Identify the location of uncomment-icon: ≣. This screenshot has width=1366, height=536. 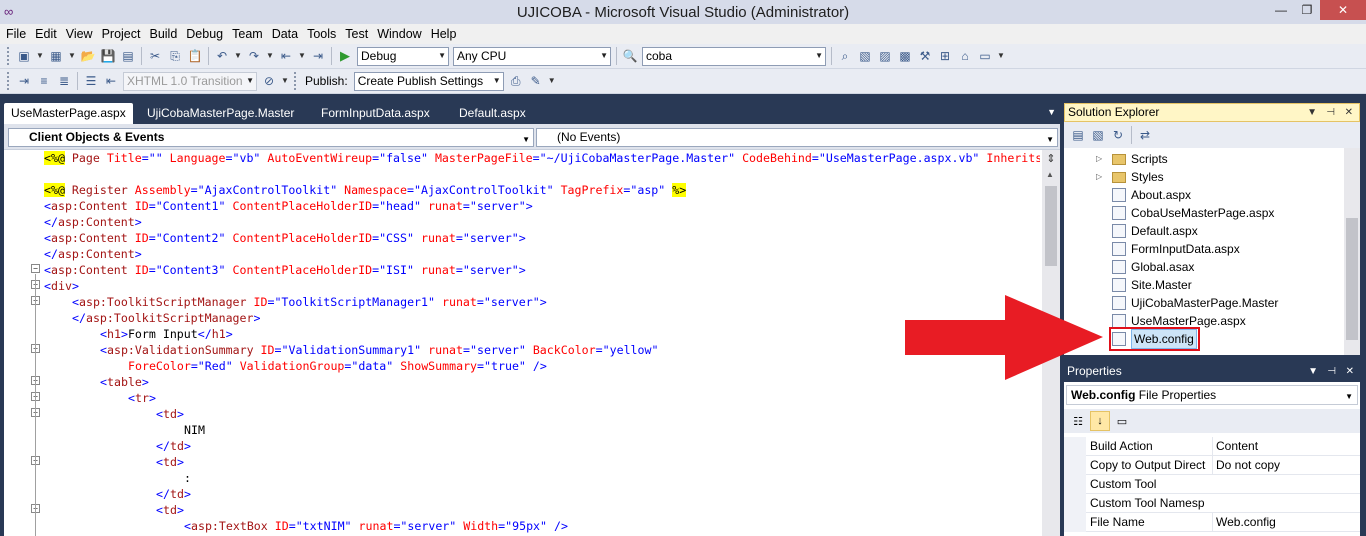
(64, 81).